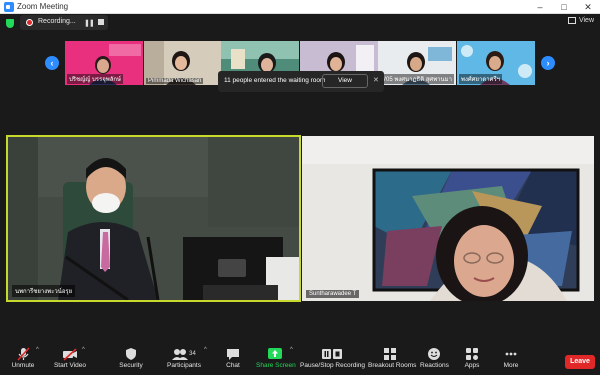  Describe the element at coordinates (417, 63) in the screenshot. I see `participant-thumbnail: V05 พงศนาฏธิติ สุศพานมา` at that location.